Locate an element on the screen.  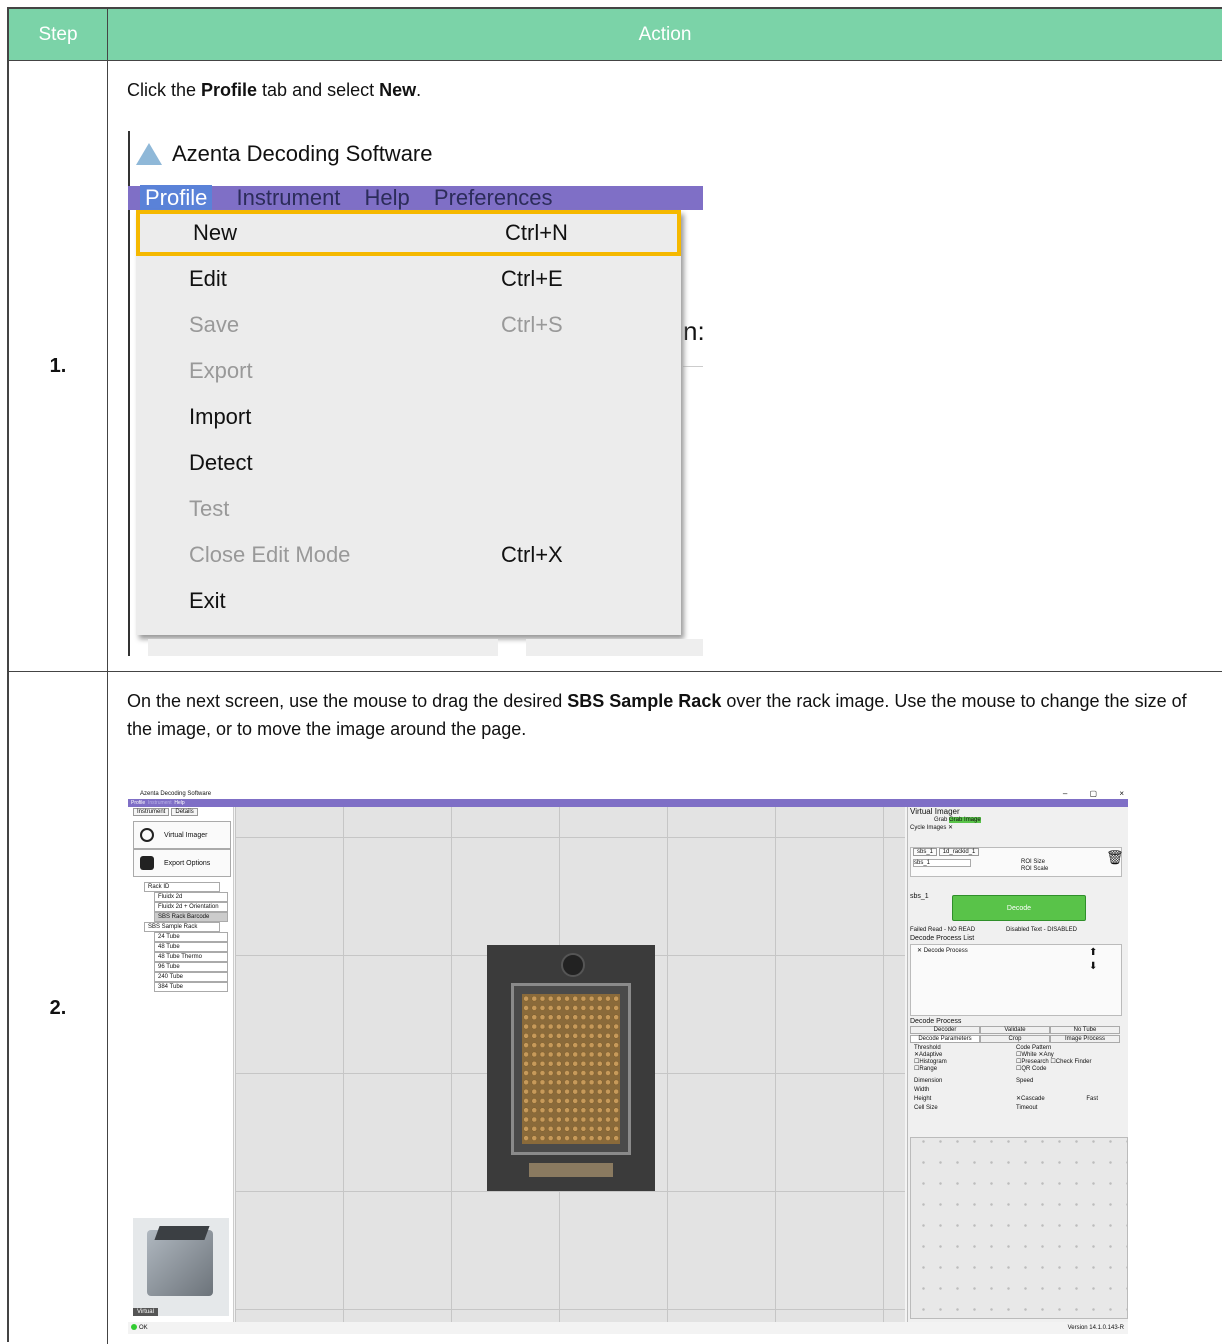
sbs-sample-rack-term: SBS Sample Rack is located at coordinates (644, 701).